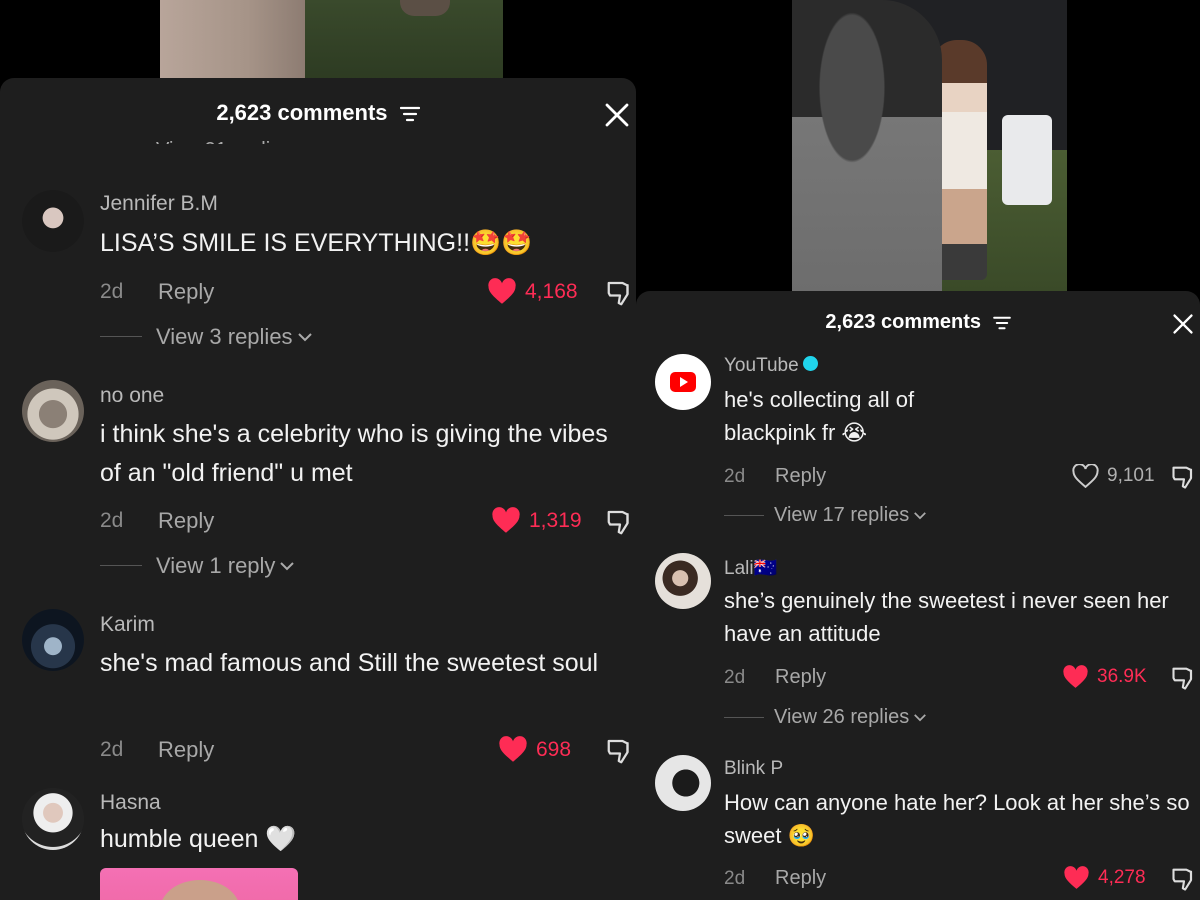 The width and height of the screenshot is (1200, 900). What do you see at coordinates (555, 520) in the screenshot?
I see `like-count: 1,319` at bounding box center [555, 520].